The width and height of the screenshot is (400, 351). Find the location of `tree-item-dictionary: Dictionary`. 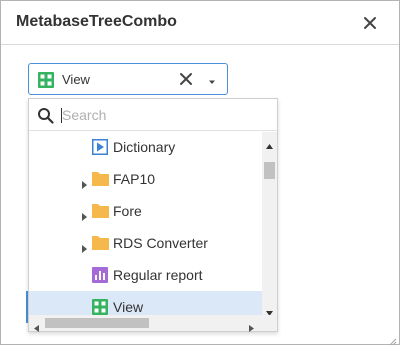

tree-item-dictionary: Dictionary is located at coordinates (145, 147).